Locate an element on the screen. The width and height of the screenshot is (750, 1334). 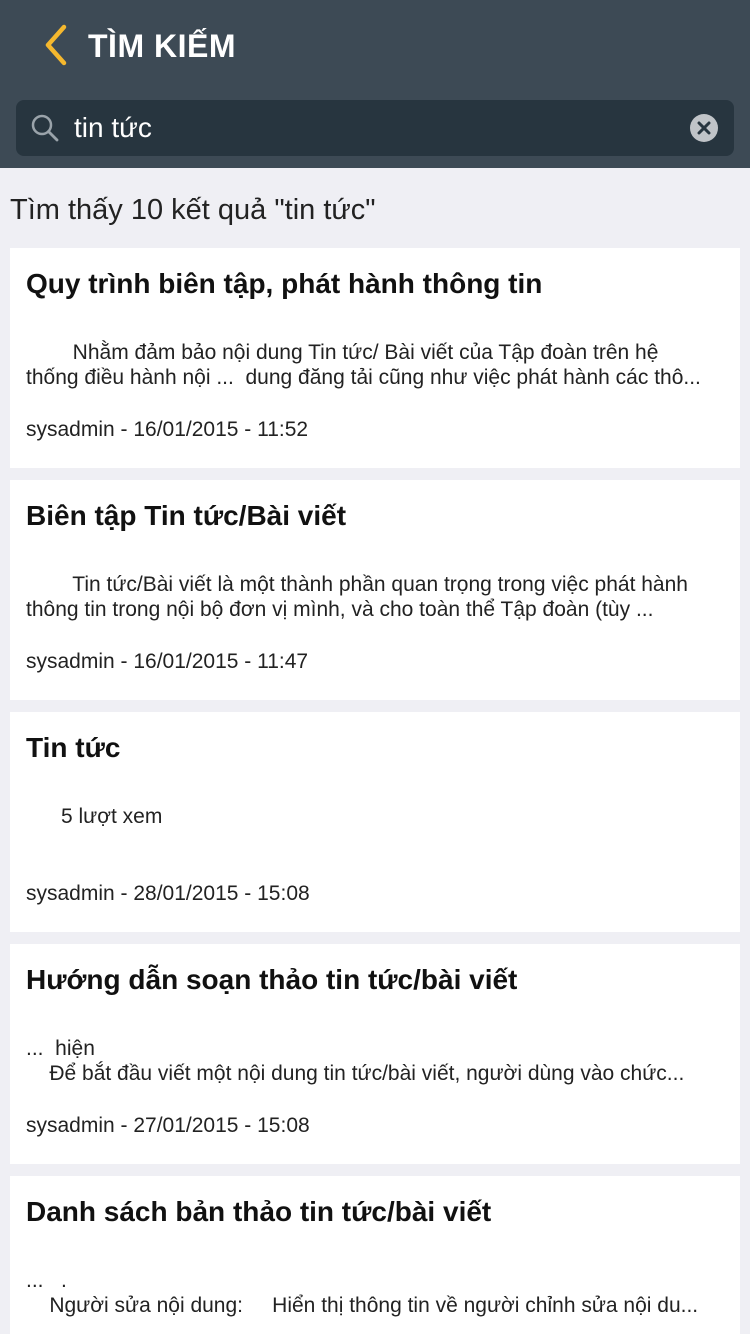
search-bar is located at coordinates (375, 128).